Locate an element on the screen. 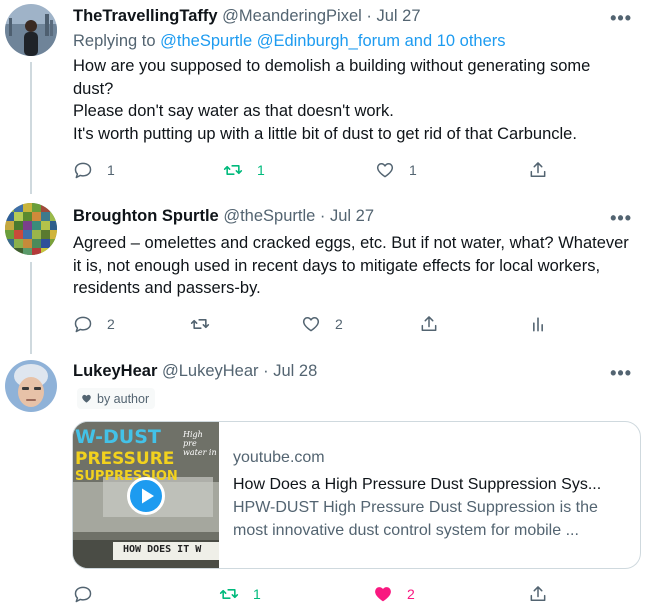  analytics-icon is located at coordinates (538, 324).